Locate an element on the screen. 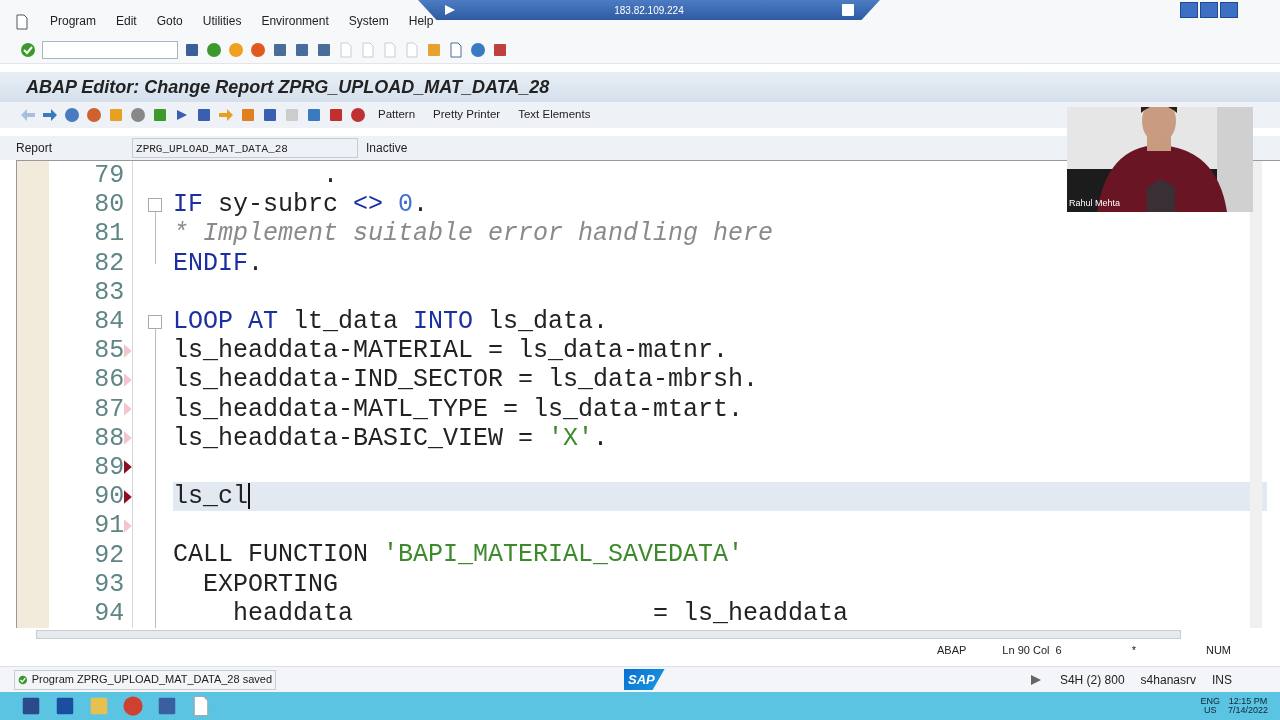 The width and height of the screenshot is (1280, 720). num-lock-indicator: NUM is located at coordinates (1218, 650).